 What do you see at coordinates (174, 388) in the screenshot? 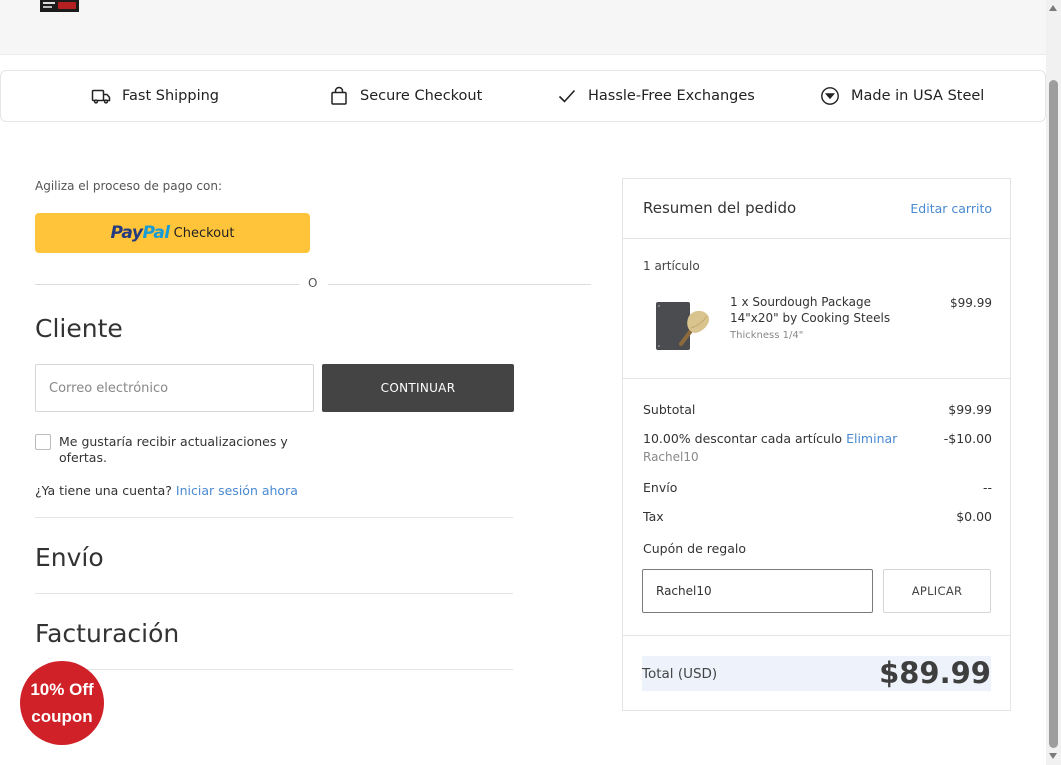
I see `email-field` at bounding box center [174, 388].